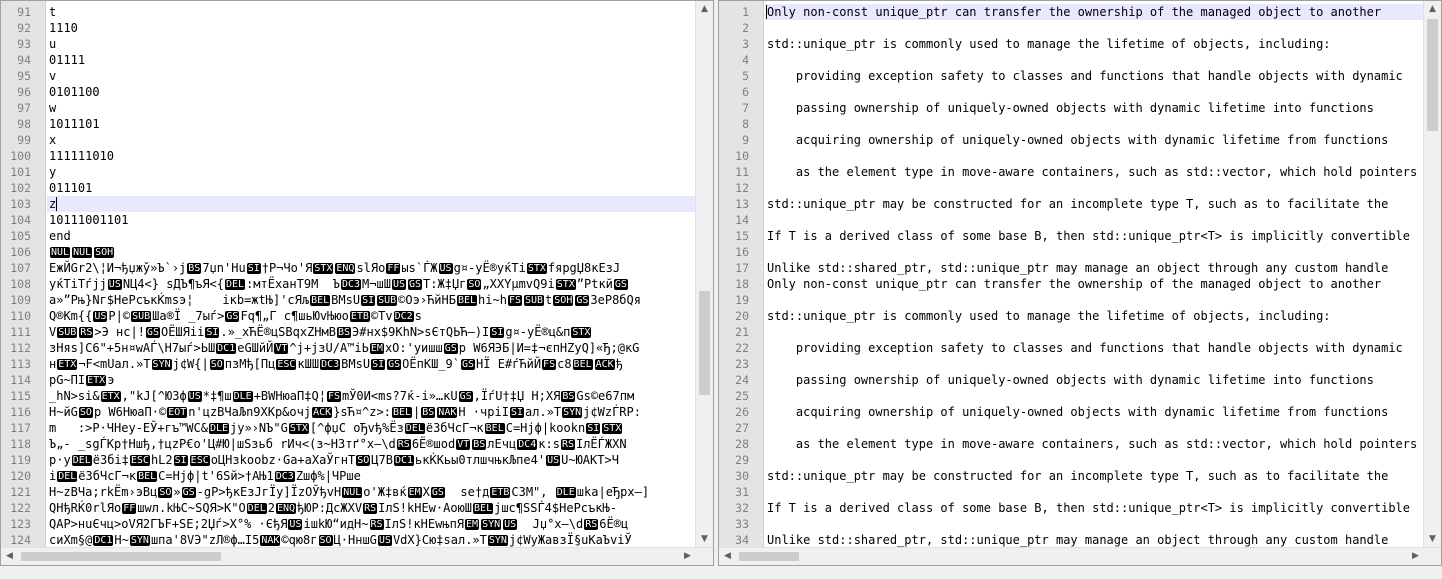 The height and width of the screenshot is (579, 1442). What do you see at coordinates (348, 76) in the screenshot?
I see `editor-line: 95 v` at bounding box center [348, 76].